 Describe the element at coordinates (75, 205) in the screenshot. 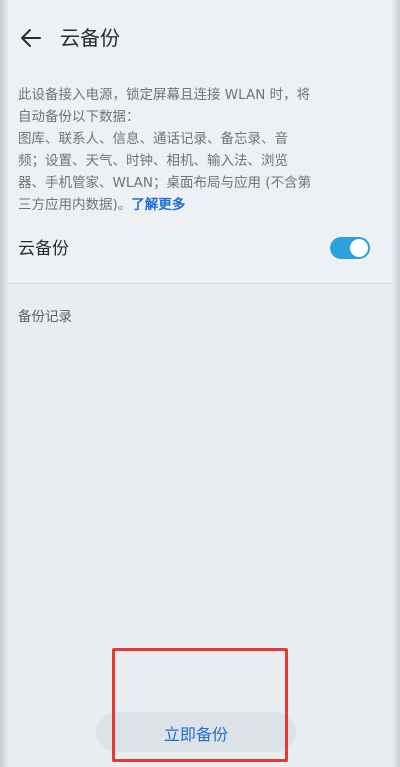

I see `description-last-line: 三方应用内数据)。` at that location.